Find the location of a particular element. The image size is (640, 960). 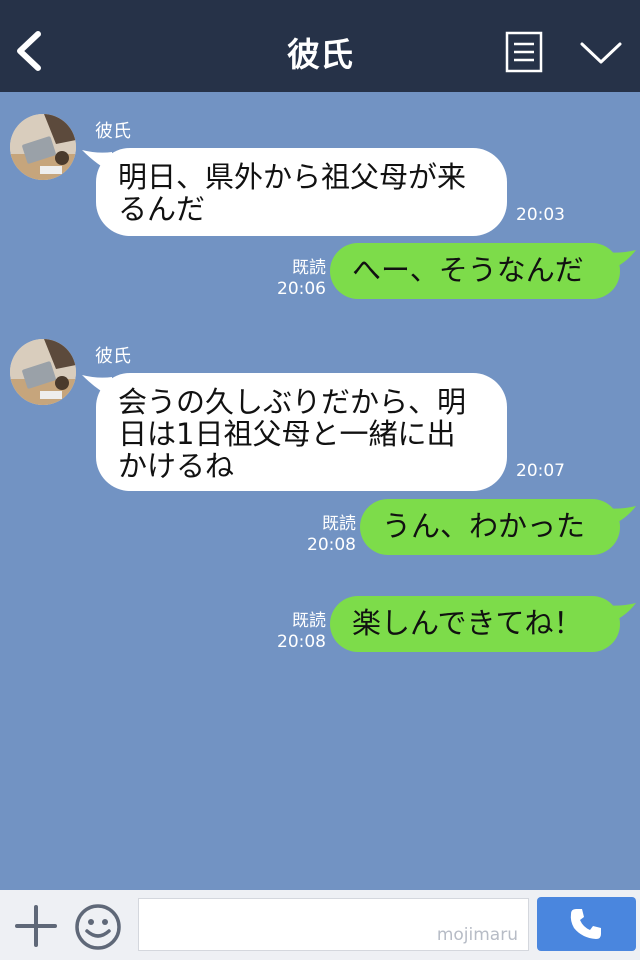

chat-title: 彼氏 is located at coordinates (320, 54).